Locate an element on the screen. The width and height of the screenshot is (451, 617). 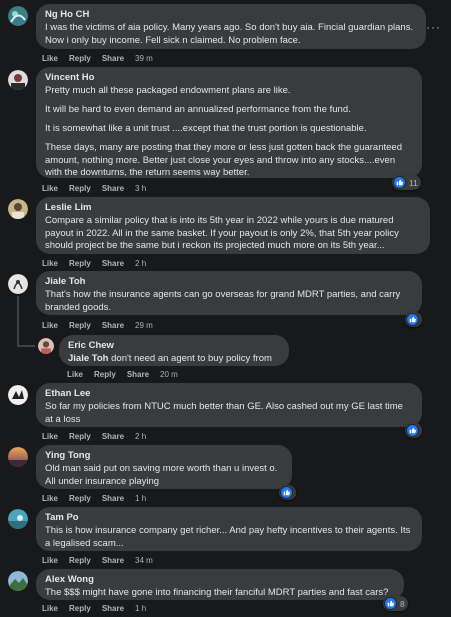
reaction-count: 11 is located at coordinates (406, 182).